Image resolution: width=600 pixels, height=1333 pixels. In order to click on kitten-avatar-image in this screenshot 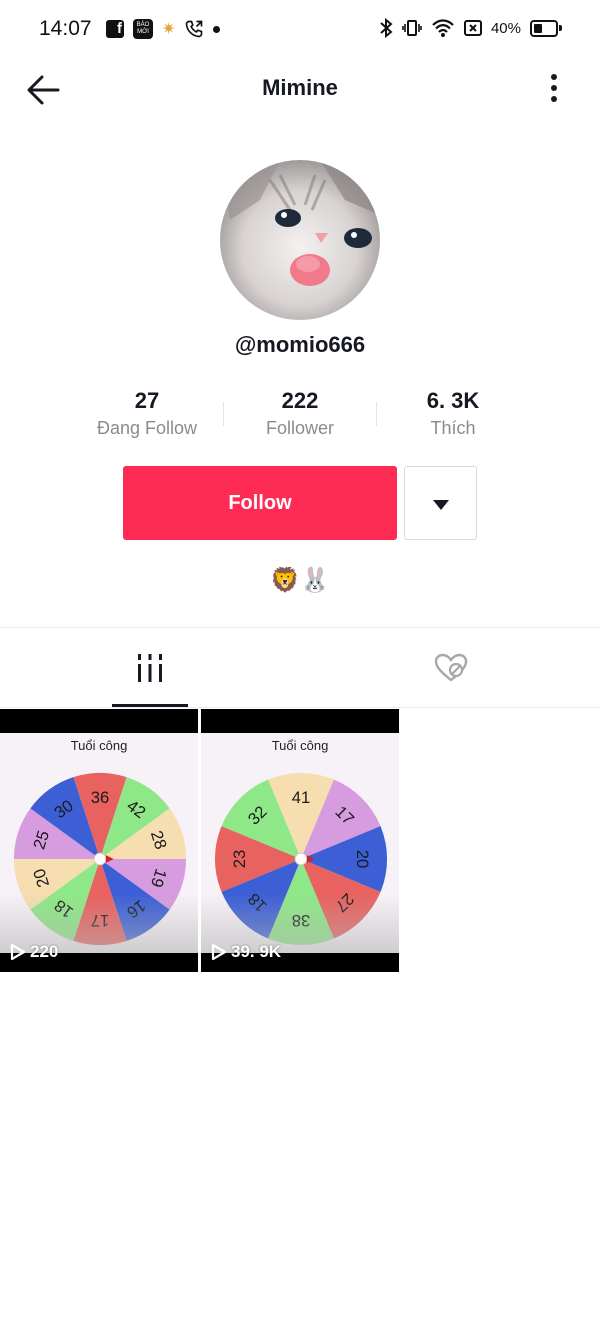, I will do `click(300, 240)`.